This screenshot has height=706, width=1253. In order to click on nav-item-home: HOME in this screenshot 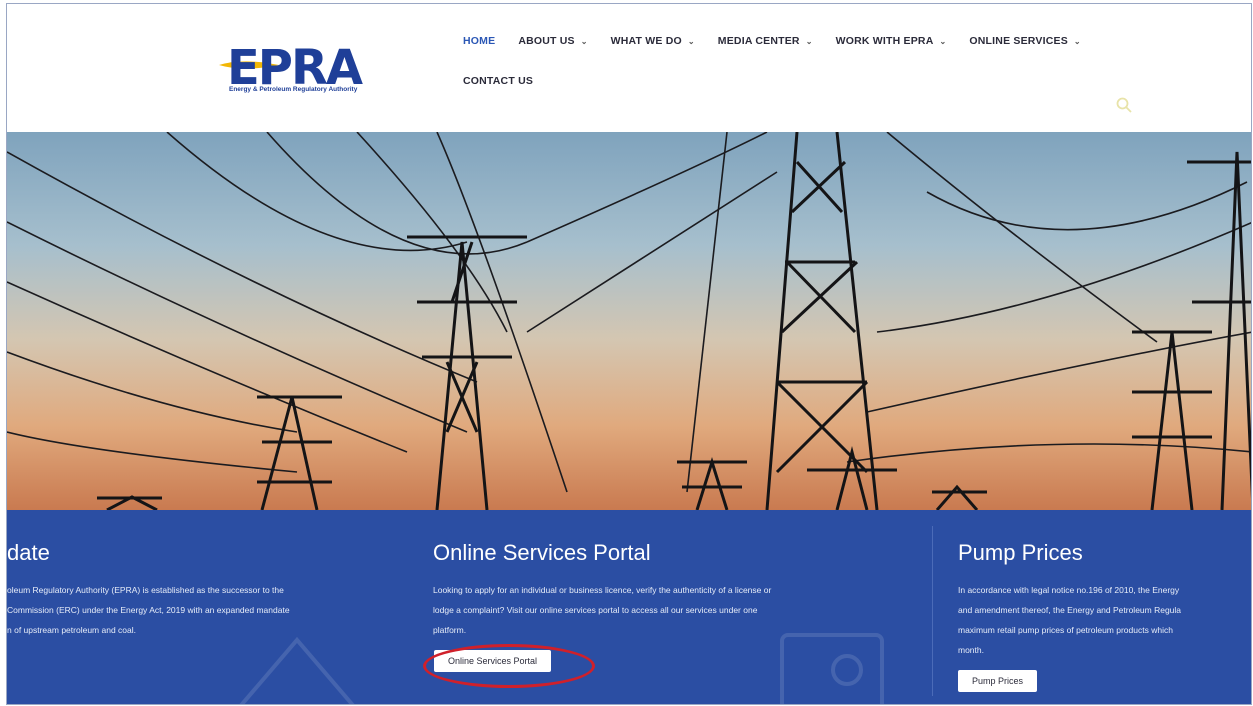, I will do `click(479, 41)`.